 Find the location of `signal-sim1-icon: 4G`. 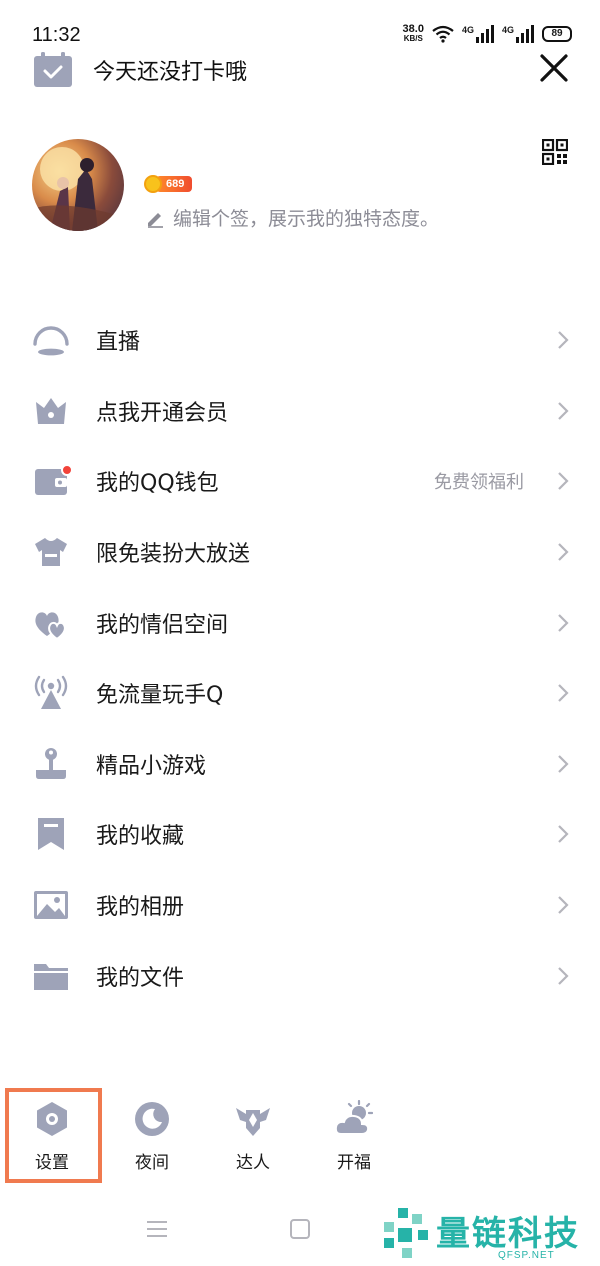

signal-sim1-icon: 4G is located at coordinates (478, 34).